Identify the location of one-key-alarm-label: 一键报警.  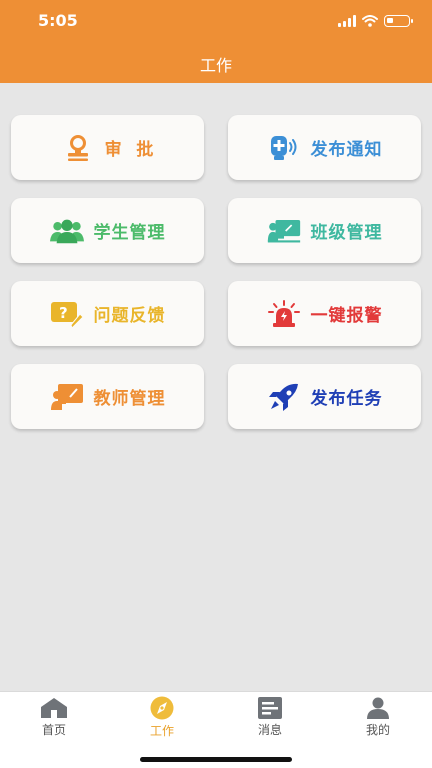
(346, 316).